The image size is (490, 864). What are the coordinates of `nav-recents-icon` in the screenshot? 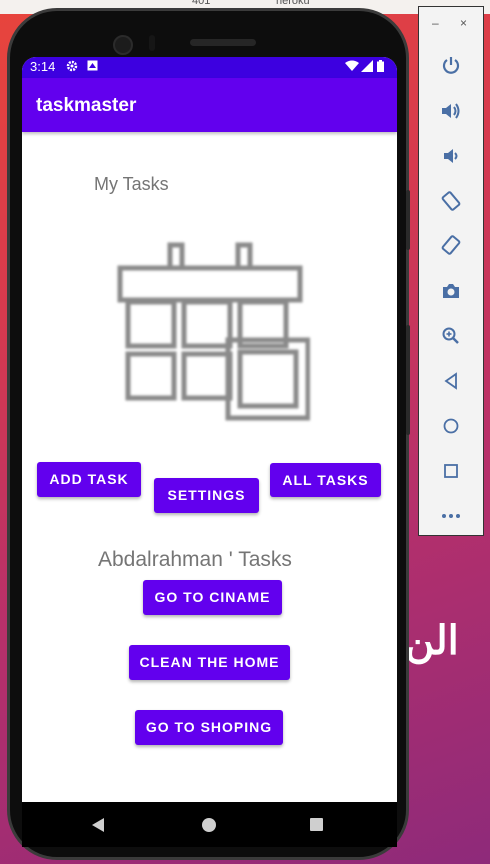 It's located at (316, 824).